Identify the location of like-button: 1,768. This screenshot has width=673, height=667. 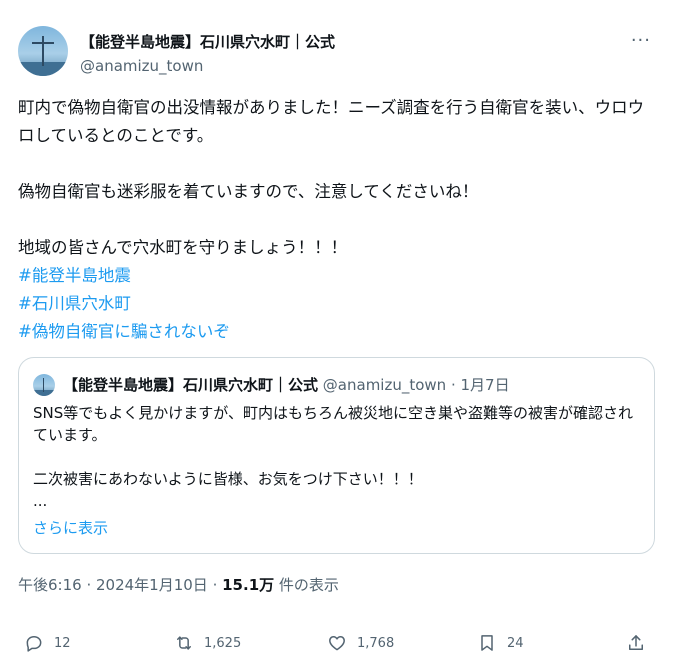
(360, 643).